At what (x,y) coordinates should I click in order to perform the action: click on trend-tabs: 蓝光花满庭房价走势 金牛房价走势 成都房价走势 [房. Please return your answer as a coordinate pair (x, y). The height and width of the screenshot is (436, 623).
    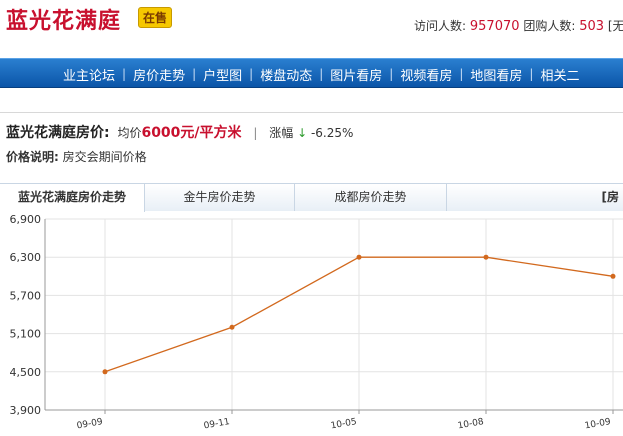
    Looking at the image, I should click on (311, 197).